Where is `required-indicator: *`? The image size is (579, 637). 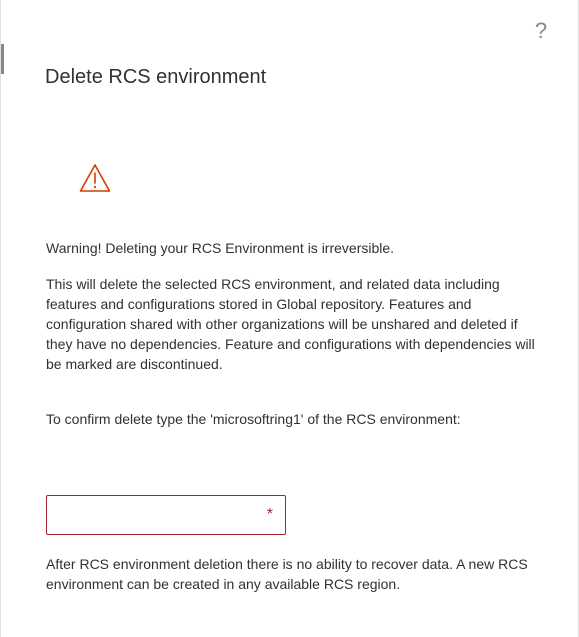
required-indicator: * is located at coordinates (269, 514).